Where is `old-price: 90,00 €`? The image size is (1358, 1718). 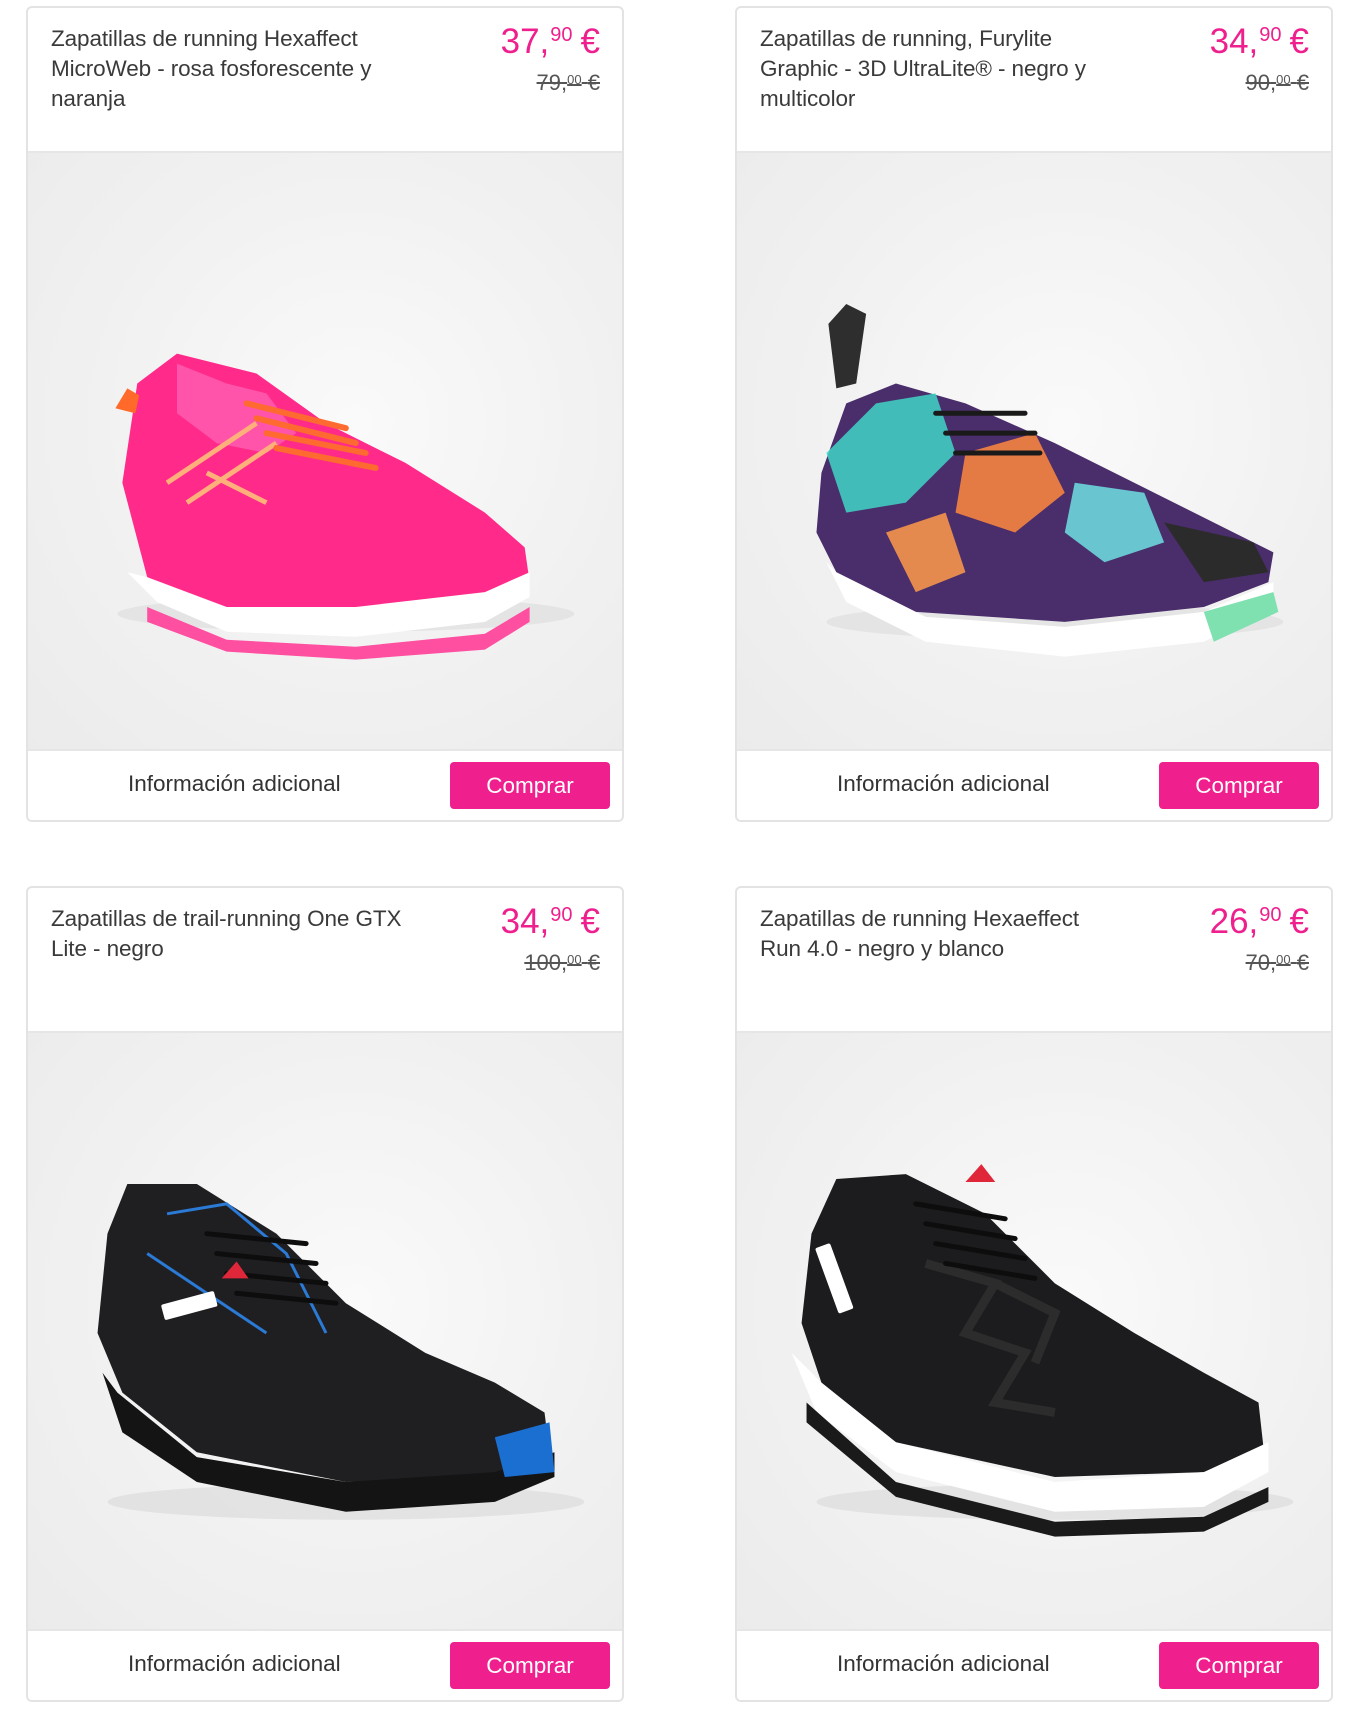 old-price: 90,00 € is located at coordinates (1277, 82).